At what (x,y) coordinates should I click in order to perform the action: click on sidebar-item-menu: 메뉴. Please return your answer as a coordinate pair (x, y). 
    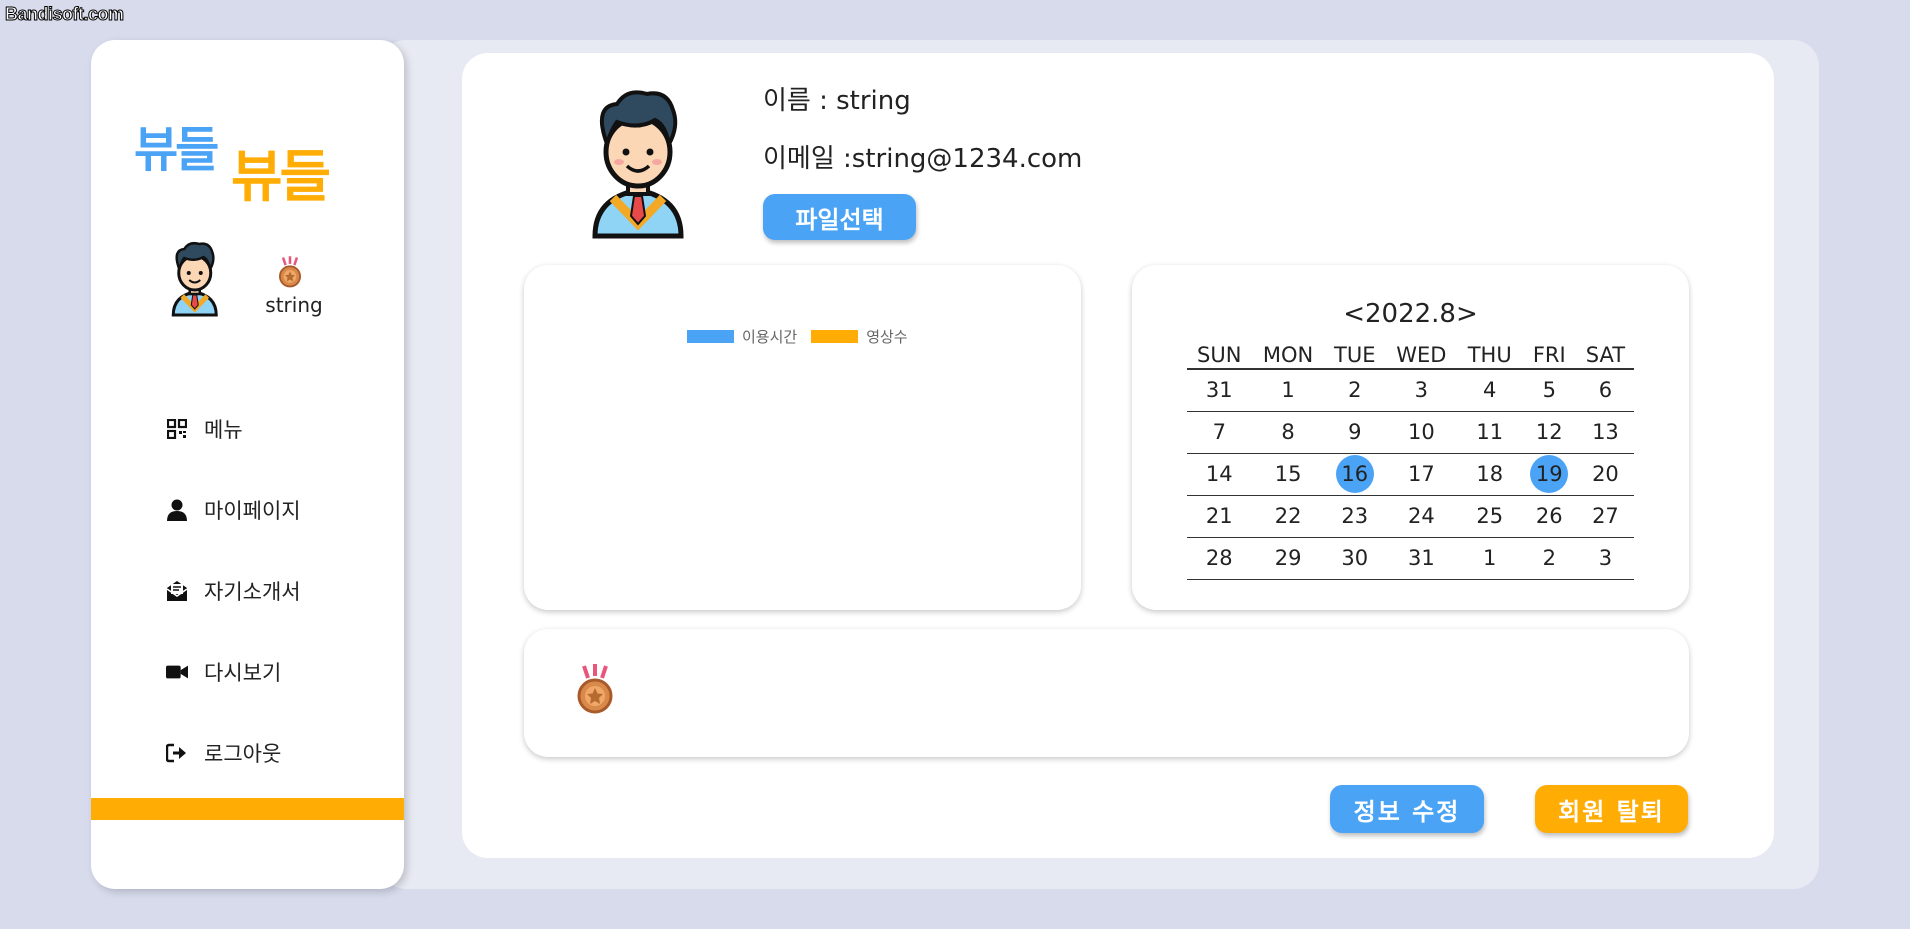
    Looking at the image, I should click on (204, 429).